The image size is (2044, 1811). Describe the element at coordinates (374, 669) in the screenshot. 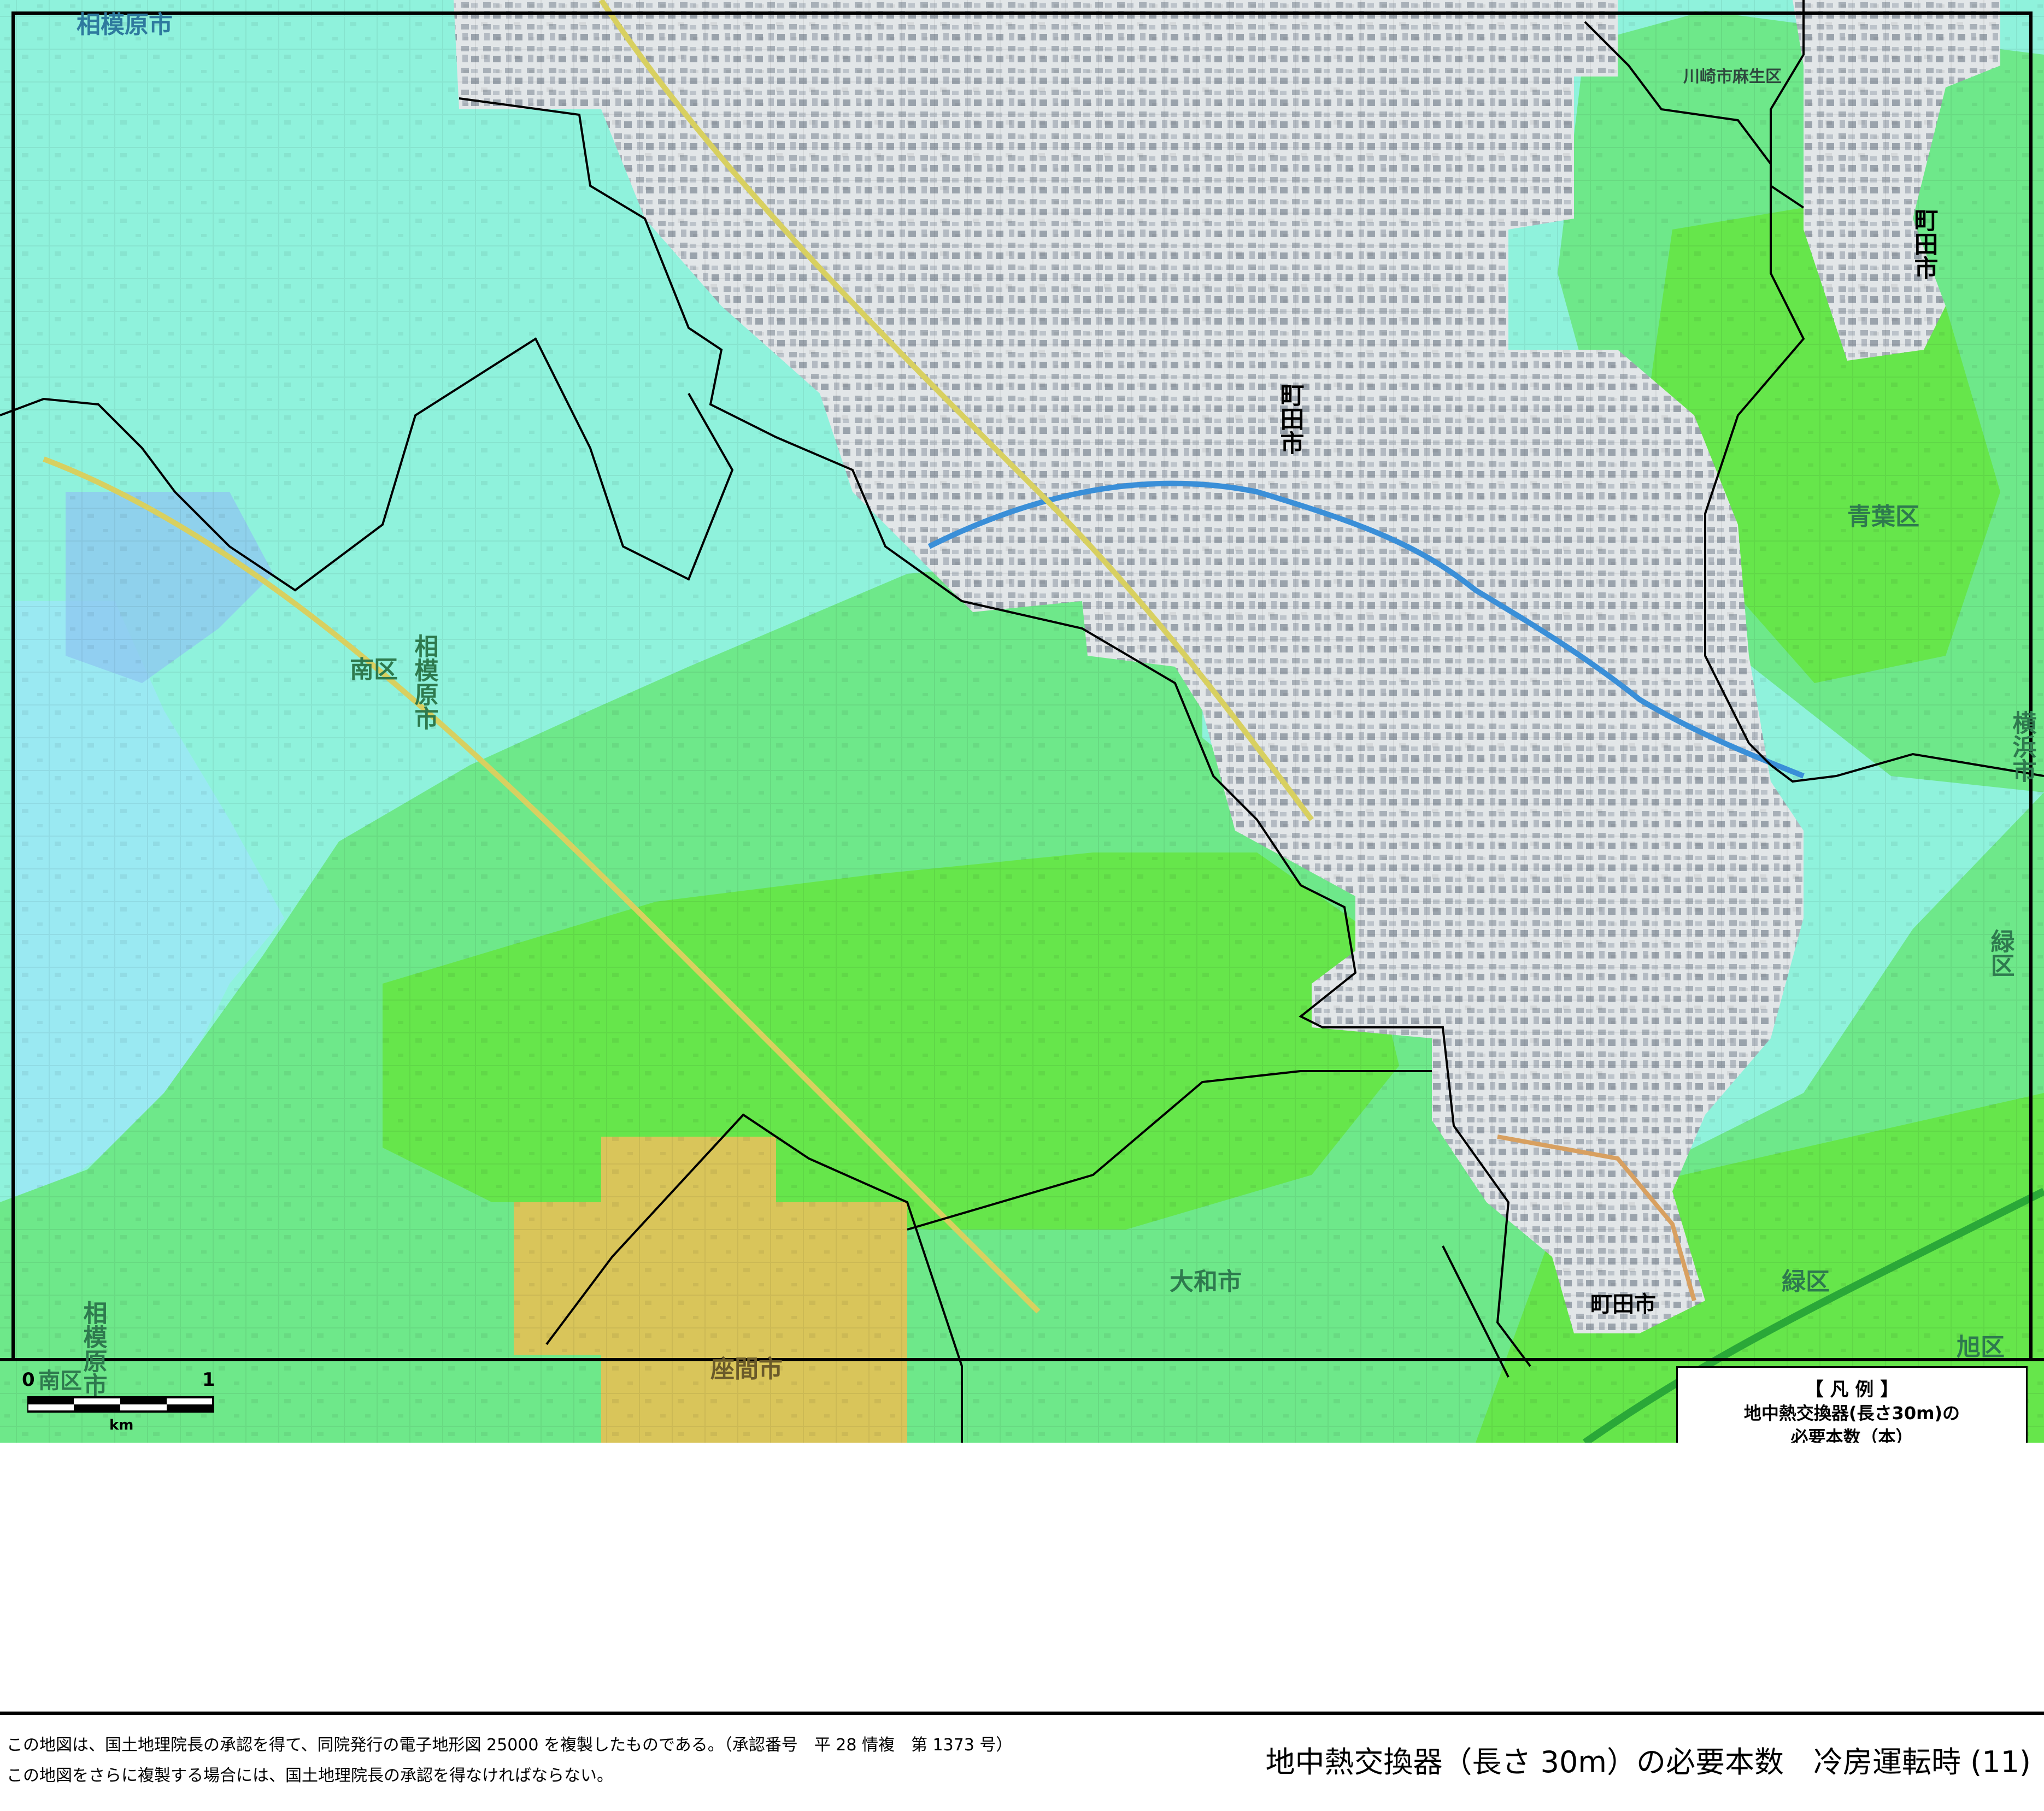

I see `label-minami: 南区` at that location.